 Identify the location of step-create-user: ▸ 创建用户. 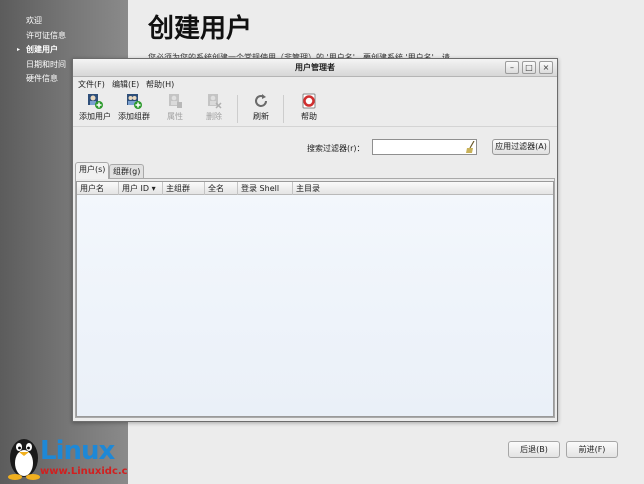
(40, 50).